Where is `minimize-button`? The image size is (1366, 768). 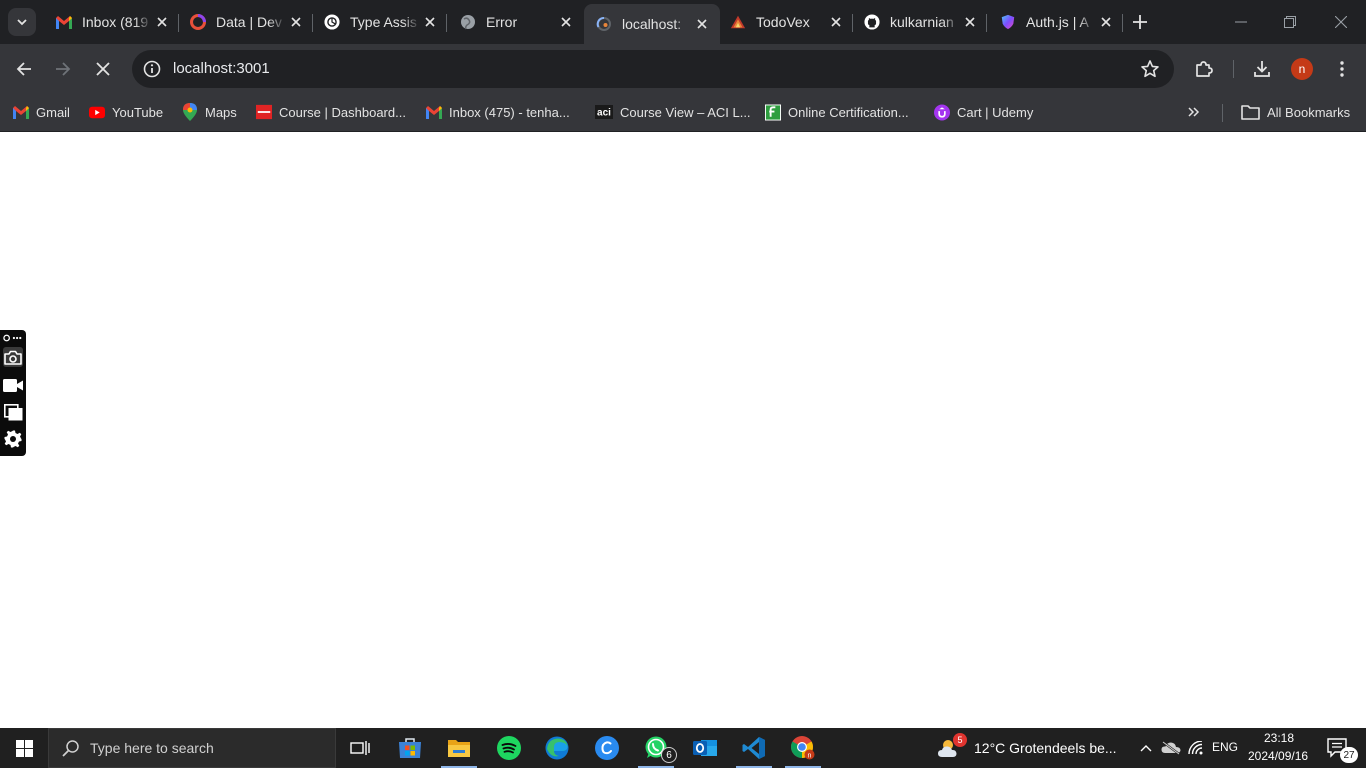
minimize-button is located at coordinates (1241, 22).